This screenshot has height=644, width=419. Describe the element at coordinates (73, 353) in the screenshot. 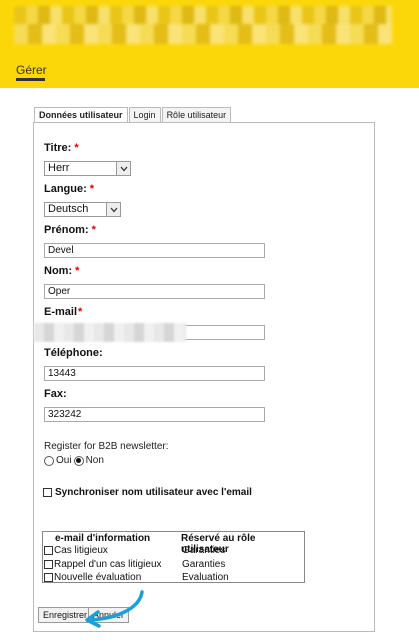

I see `phone-label: Téléphone:` at that location.